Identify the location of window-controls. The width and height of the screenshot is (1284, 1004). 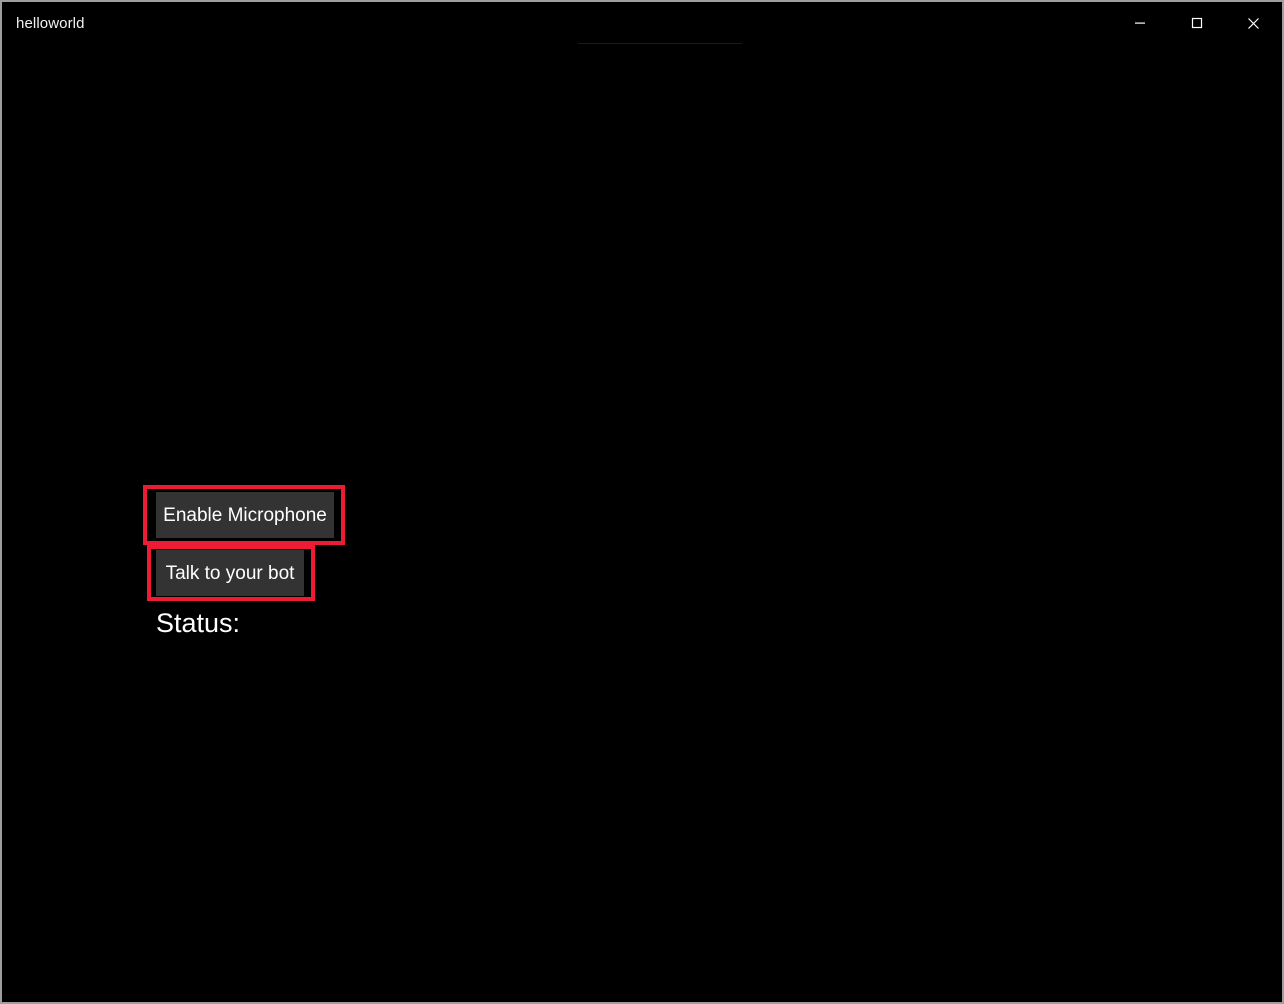
(1196, 23).